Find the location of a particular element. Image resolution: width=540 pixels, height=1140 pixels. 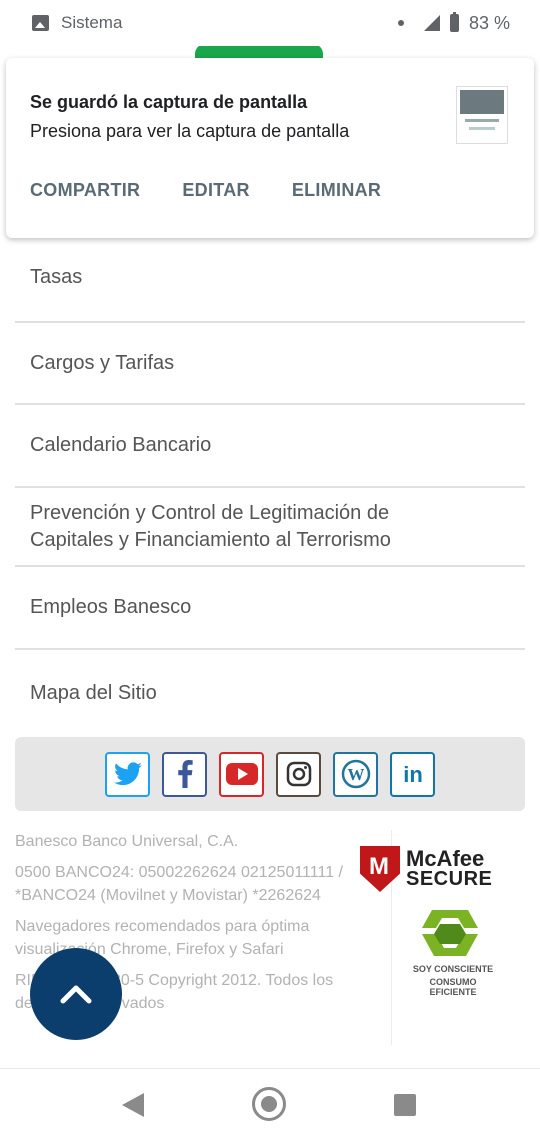

footer-company: Banesco Banco Universal, C.A. is located at coordinates (127, 841).